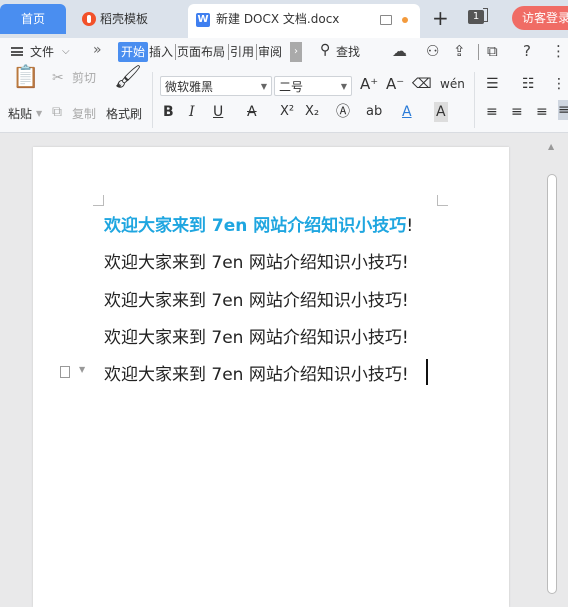 This screenshot has width=568, height=607. What do you see at coordinates (386, 20) in the screenshot?
I see `monitor-icon` at bounding box center [386, 20].